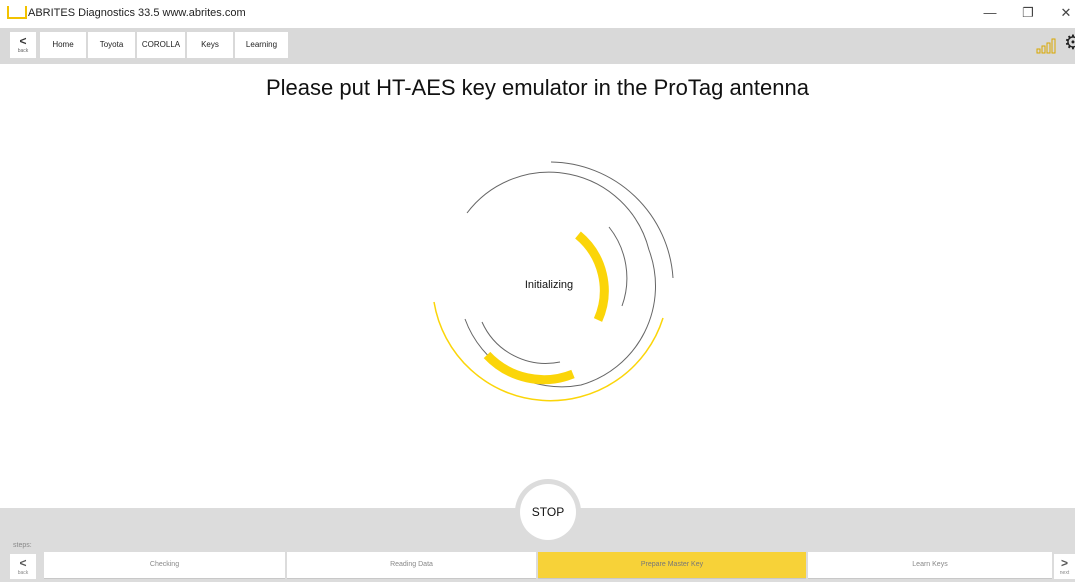  Describe the element at coordinates (23, 563) in the screenshot. I see `step-back-arrow-icon: <` at that location.